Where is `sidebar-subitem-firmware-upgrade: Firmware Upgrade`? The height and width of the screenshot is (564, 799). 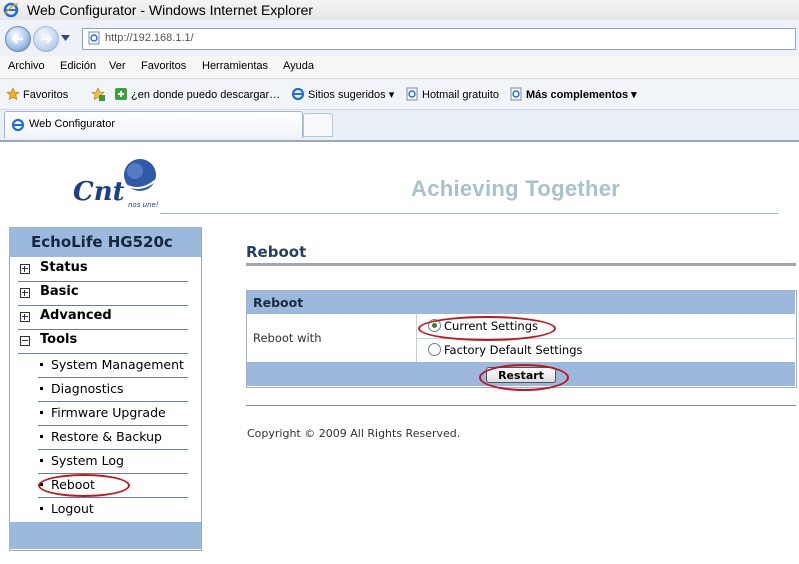
sidebar-subitem-firmware-upgrade: Firmware Upgrade is located at coordinates (113, 413).